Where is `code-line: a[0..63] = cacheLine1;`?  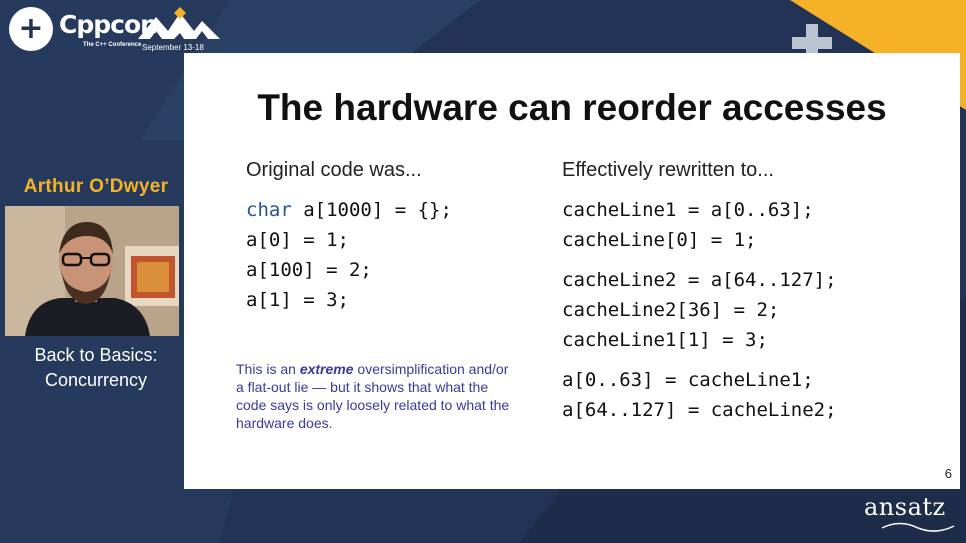
code-line: a[0..63] = cacheLine1; is located at coordinates (688, 380).